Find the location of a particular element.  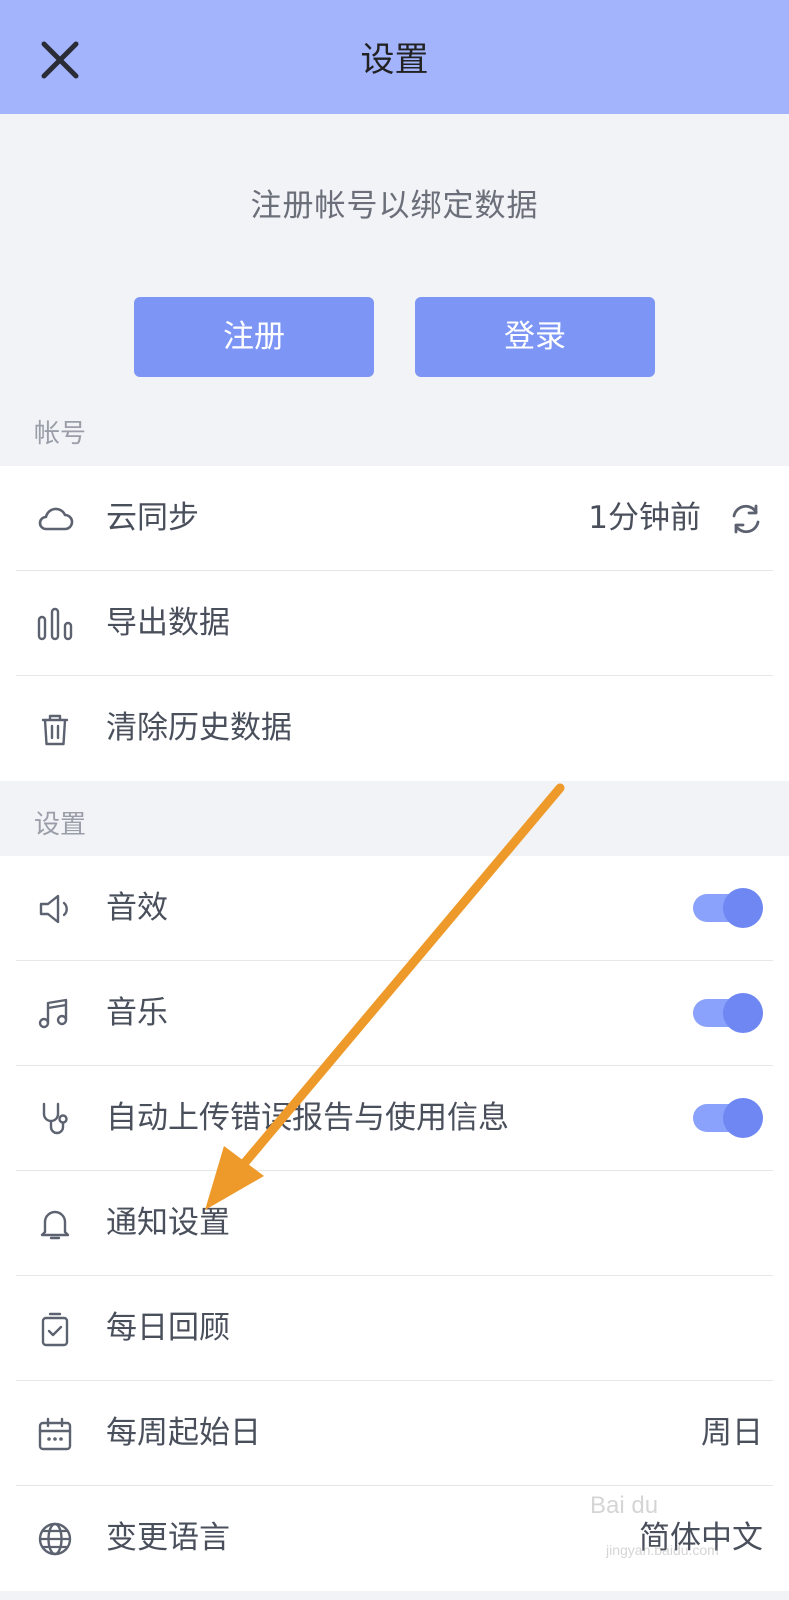

baidu-watermark: Bai du jingyan.baidu.com is located at coordinates (685, 1532).